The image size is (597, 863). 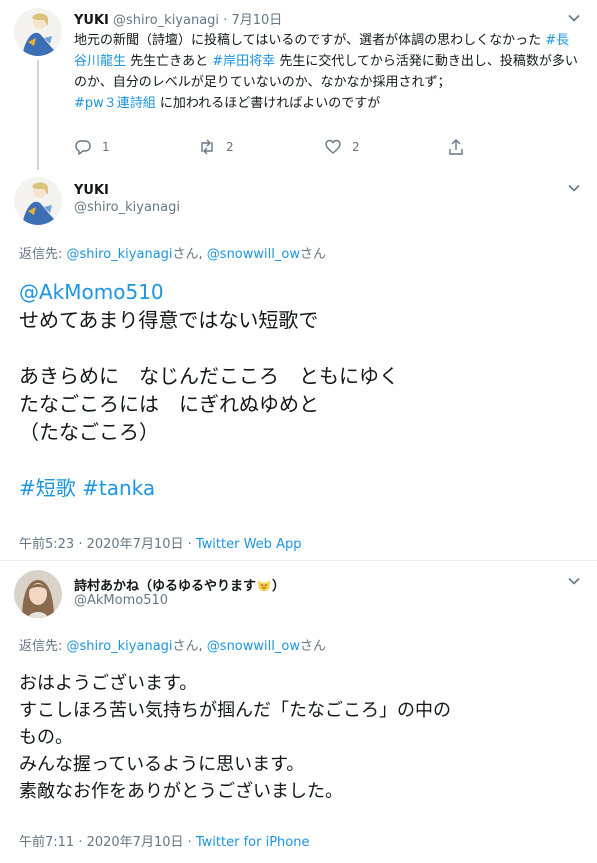 What do you see at coordinates (333, 146) in the screenshot?
I see `heart-icon` at bounding box center [333, 146].